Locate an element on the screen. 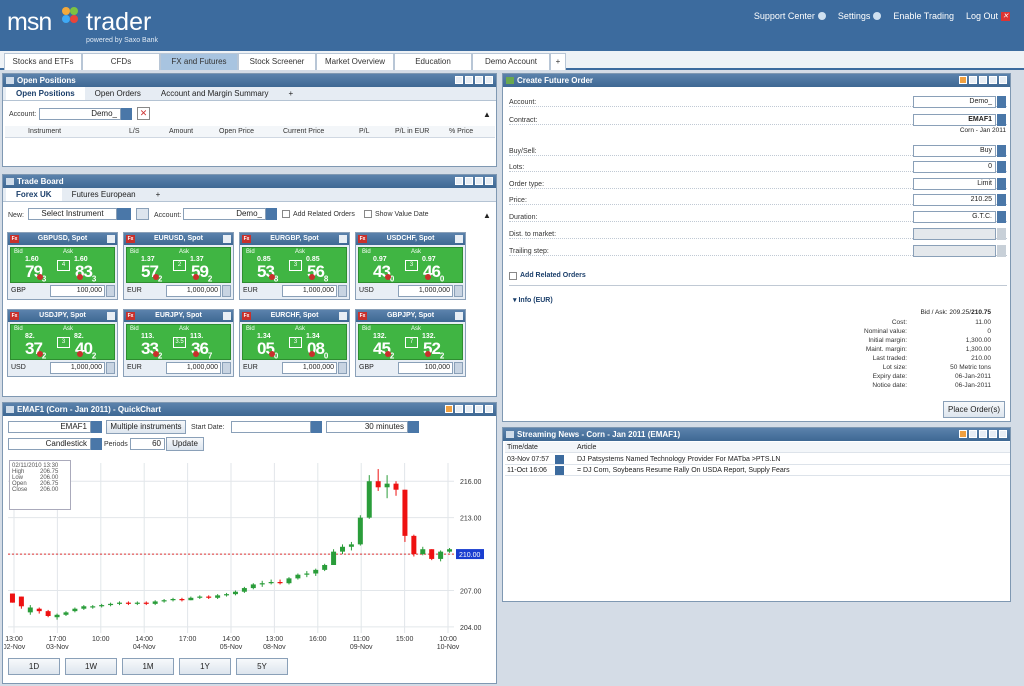 The height and width of the screenshot is (686, 1024). buy-button: 367 is located at coordinates (202, 349).